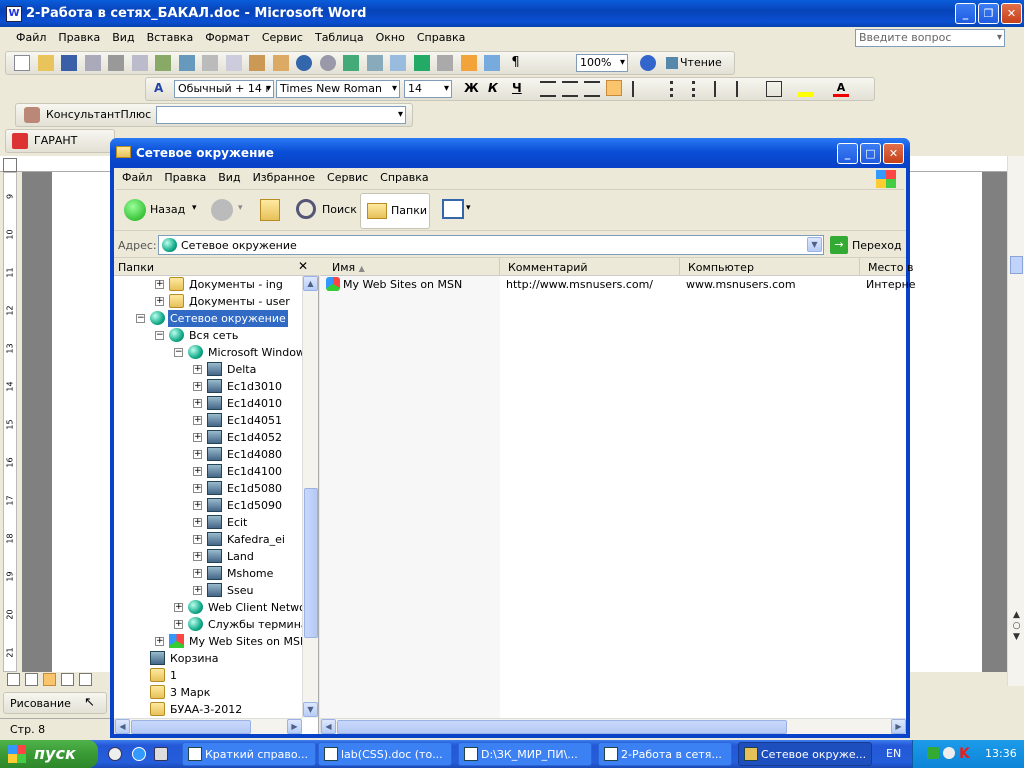 The width and height of the screenshot is (1024, 768). What do you see at coordinates (40, 703) in the screenshot?
I see `drawing-menu: Рисование` at bounding box center [40, 703].